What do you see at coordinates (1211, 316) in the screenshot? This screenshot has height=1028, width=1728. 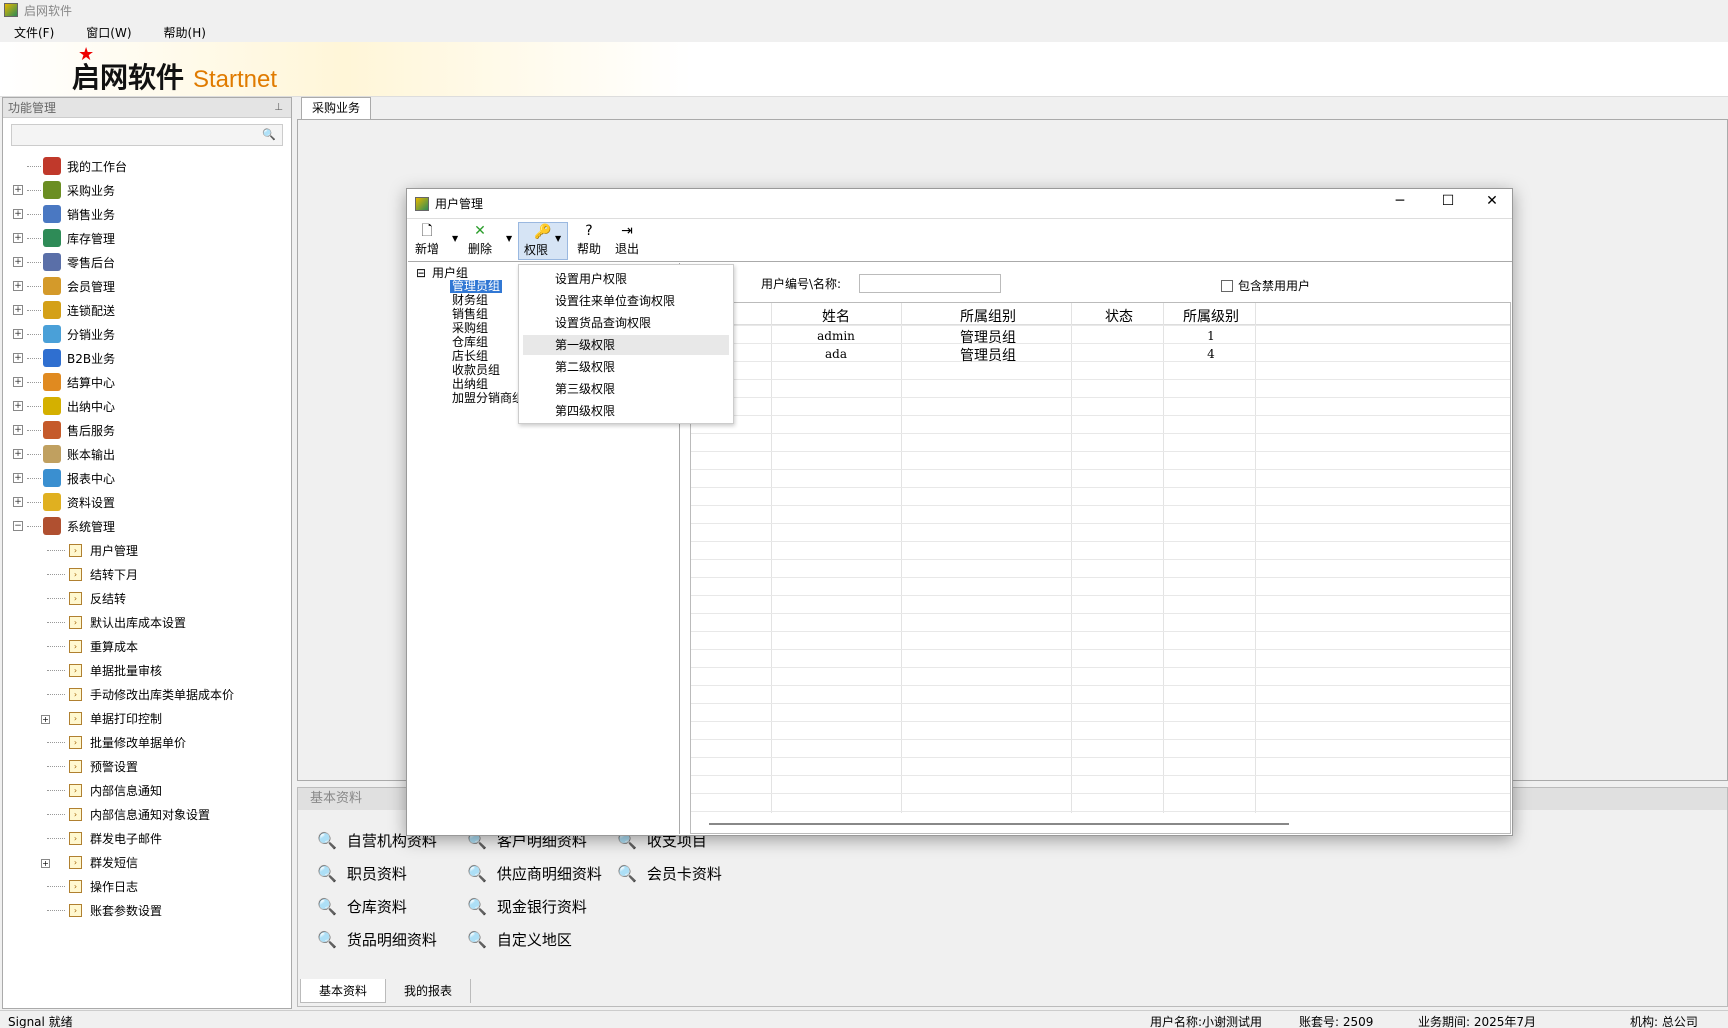 I see `column-header-level: 所属级别` at bounding box center [1211, 316].